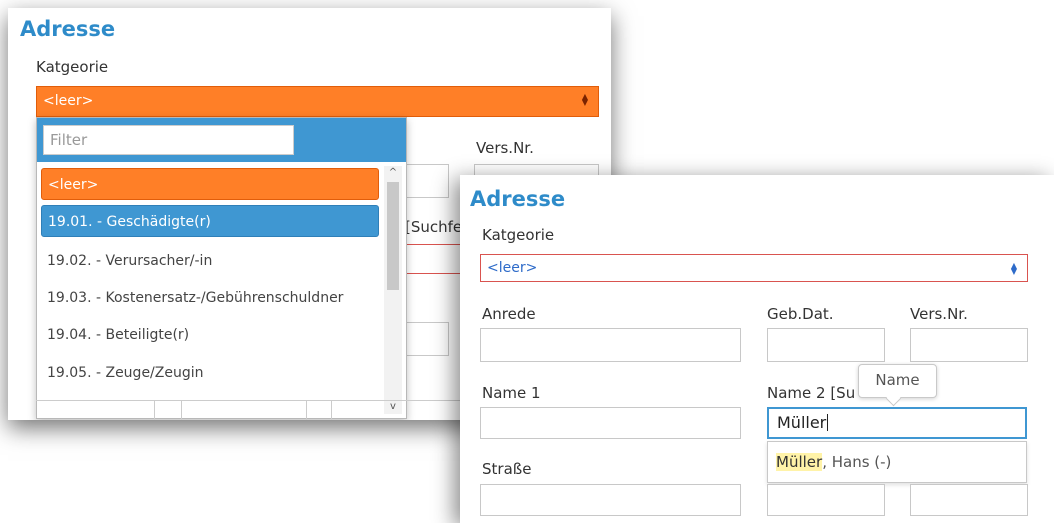  What do you see at coordinates (969, 500) in the screenshot?
I see `field-ort` at bounding box center [969, 500].